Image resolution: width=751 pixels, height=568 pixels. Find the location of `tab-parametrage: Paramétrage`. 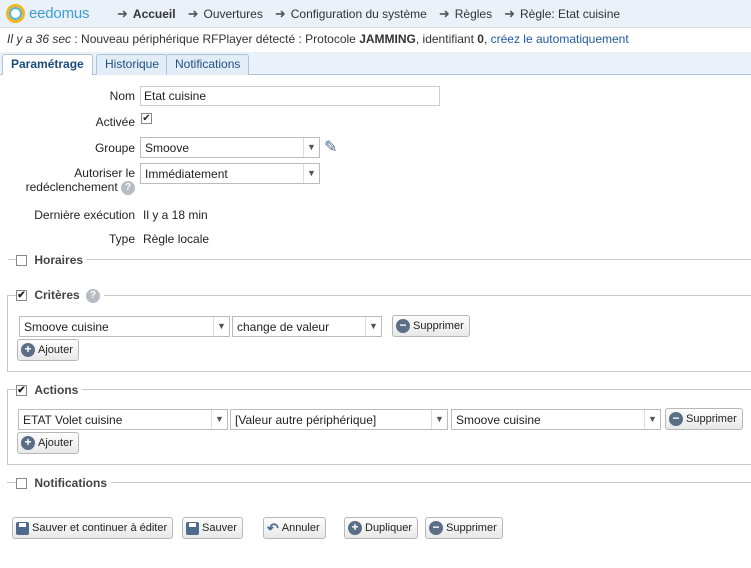

tab-parametrage: Paramétrage is located at coordinates (47, 65).